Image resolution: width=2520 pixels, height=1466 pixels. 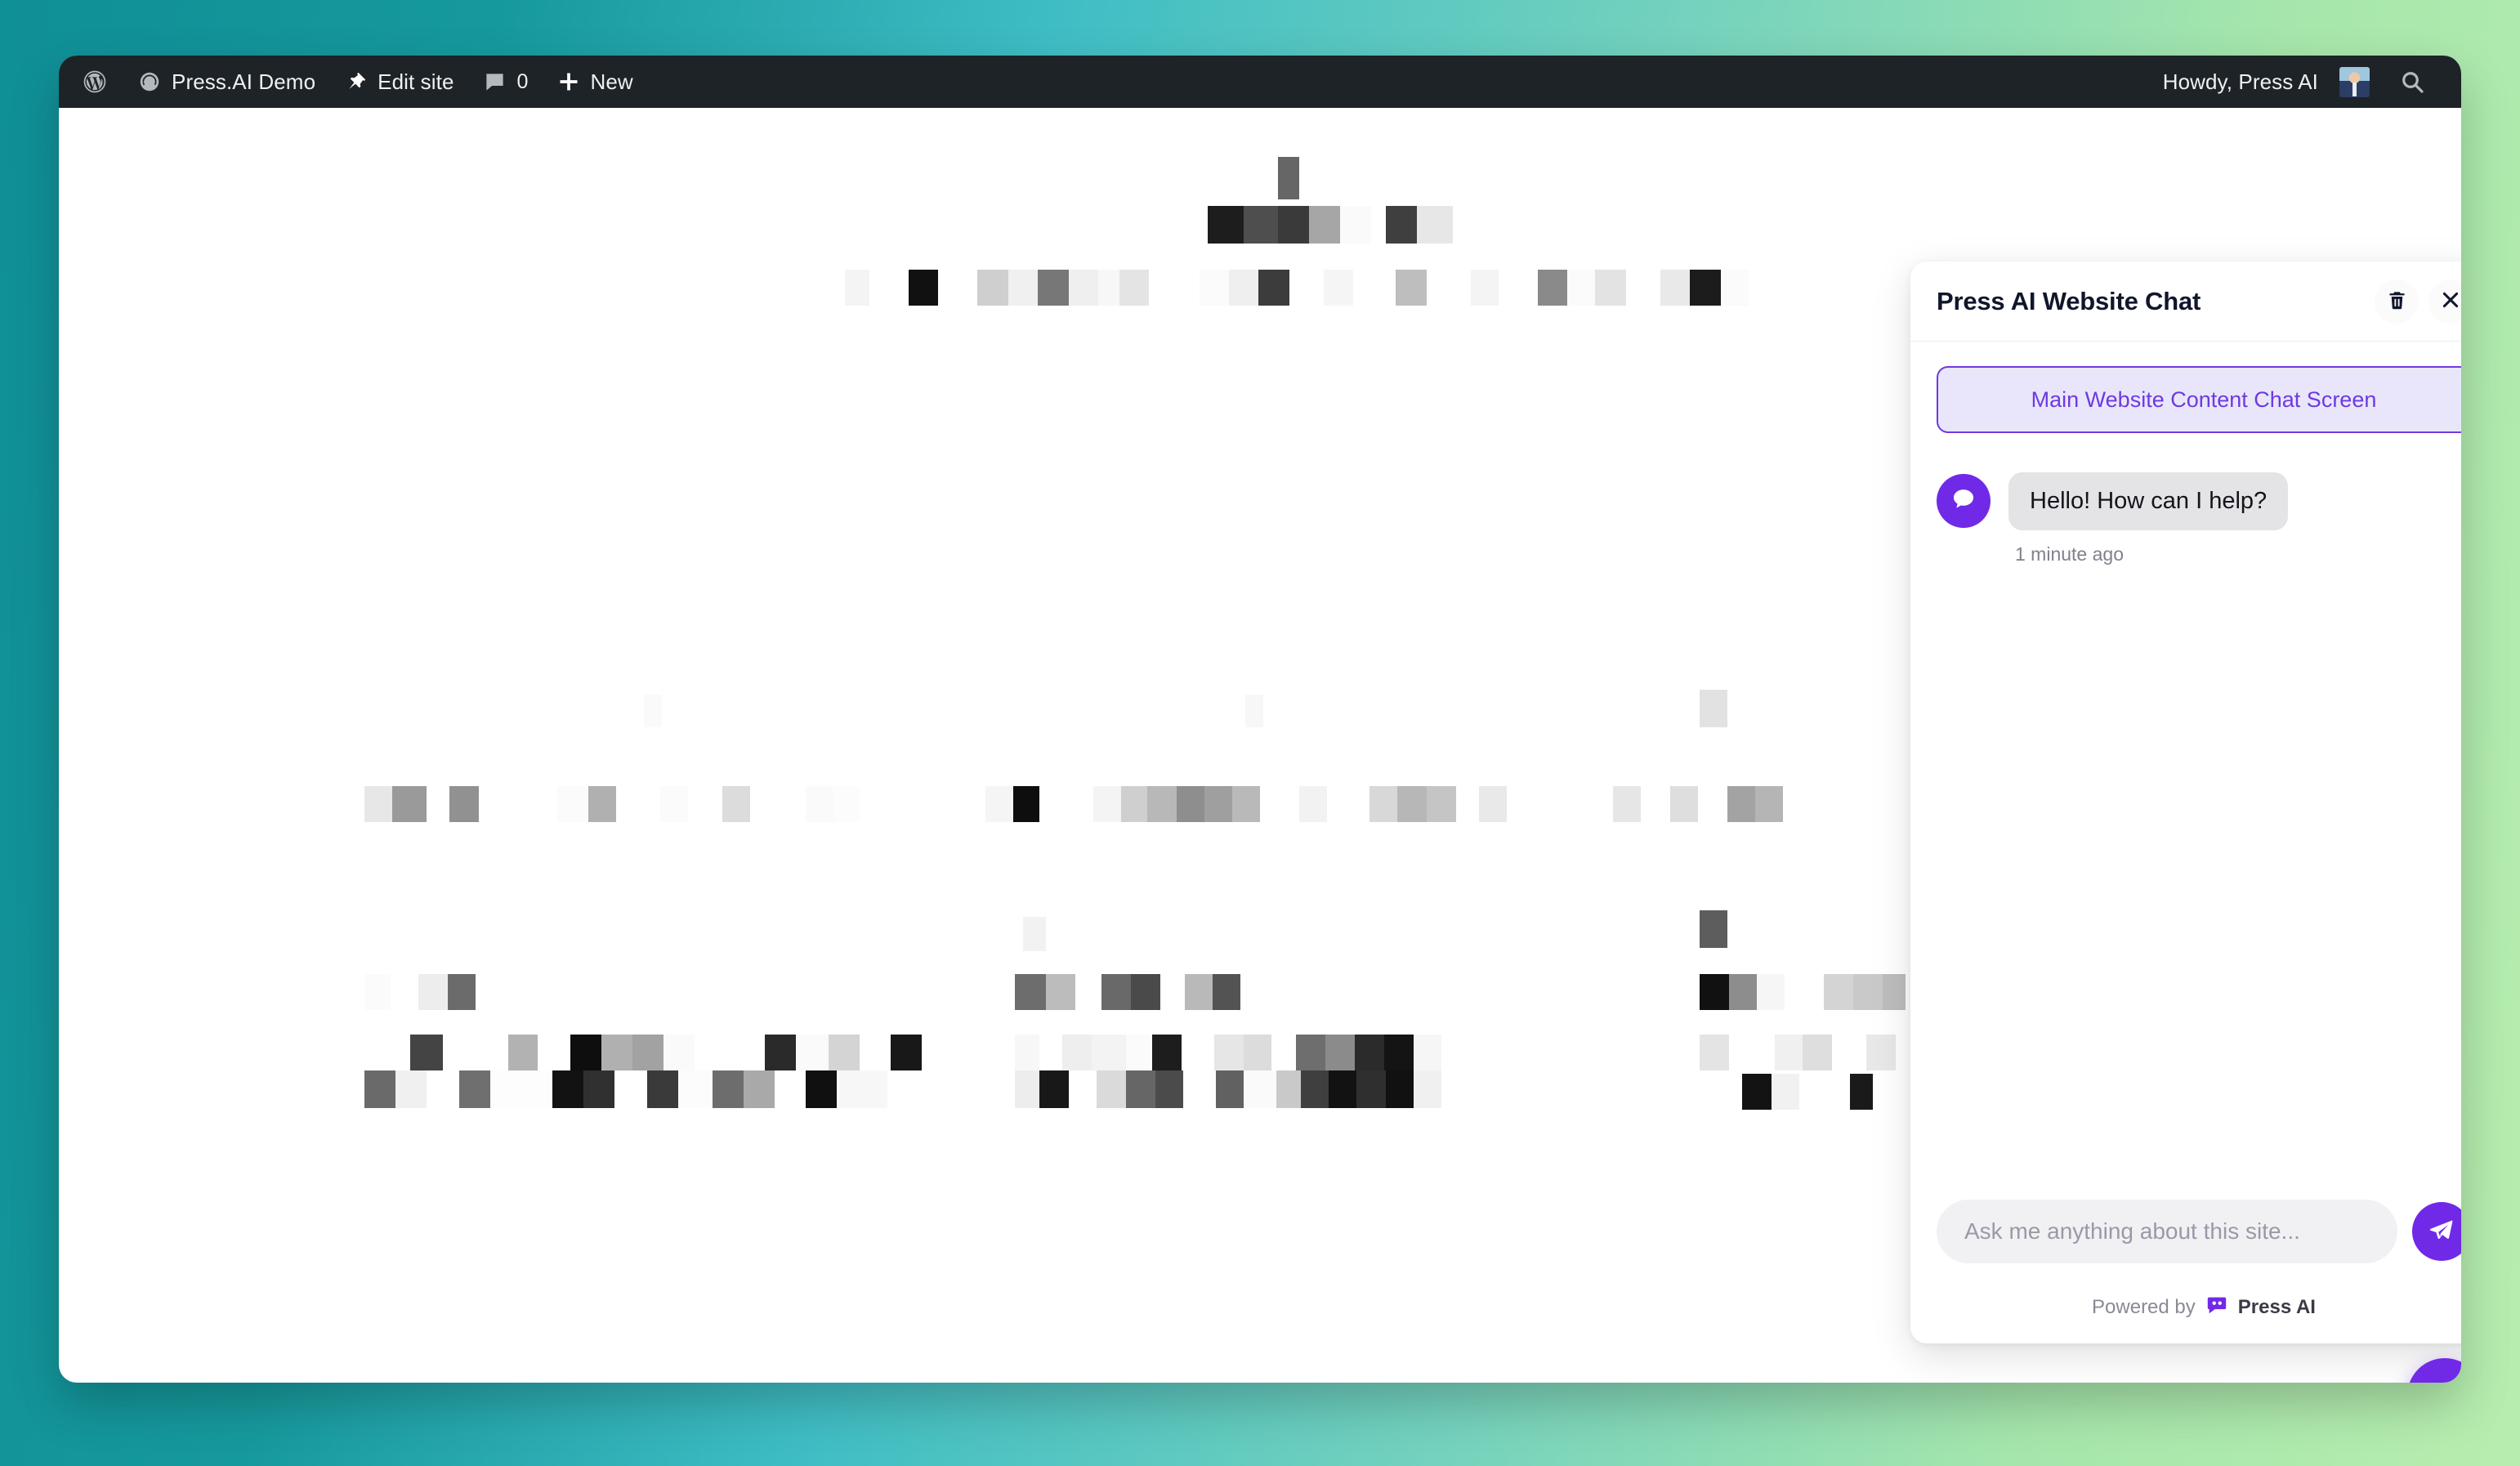 I want to click on chat-title: Press AI Website Chat, so click(x=2069, y=300).